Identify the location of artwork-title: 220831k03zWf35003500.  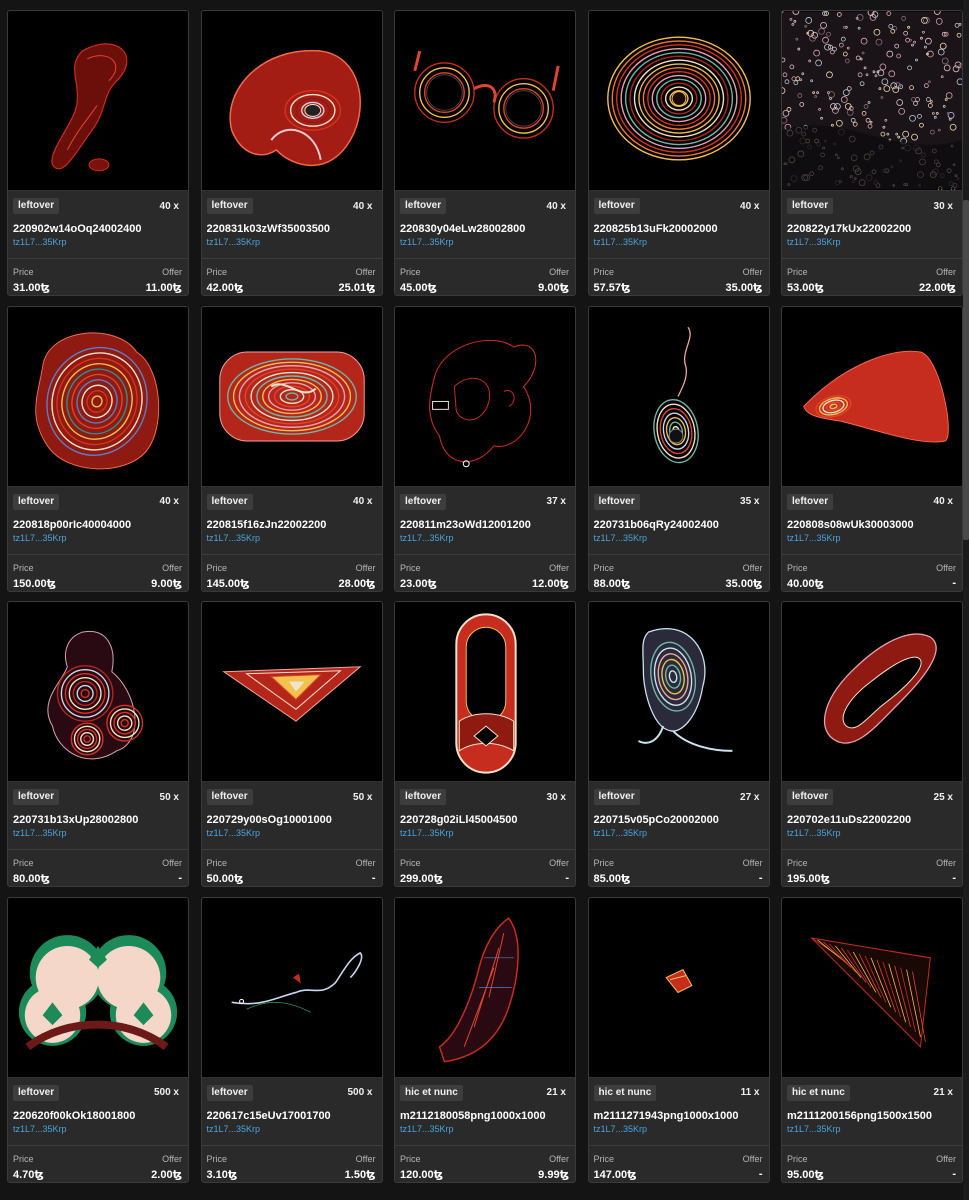
(292, 229).